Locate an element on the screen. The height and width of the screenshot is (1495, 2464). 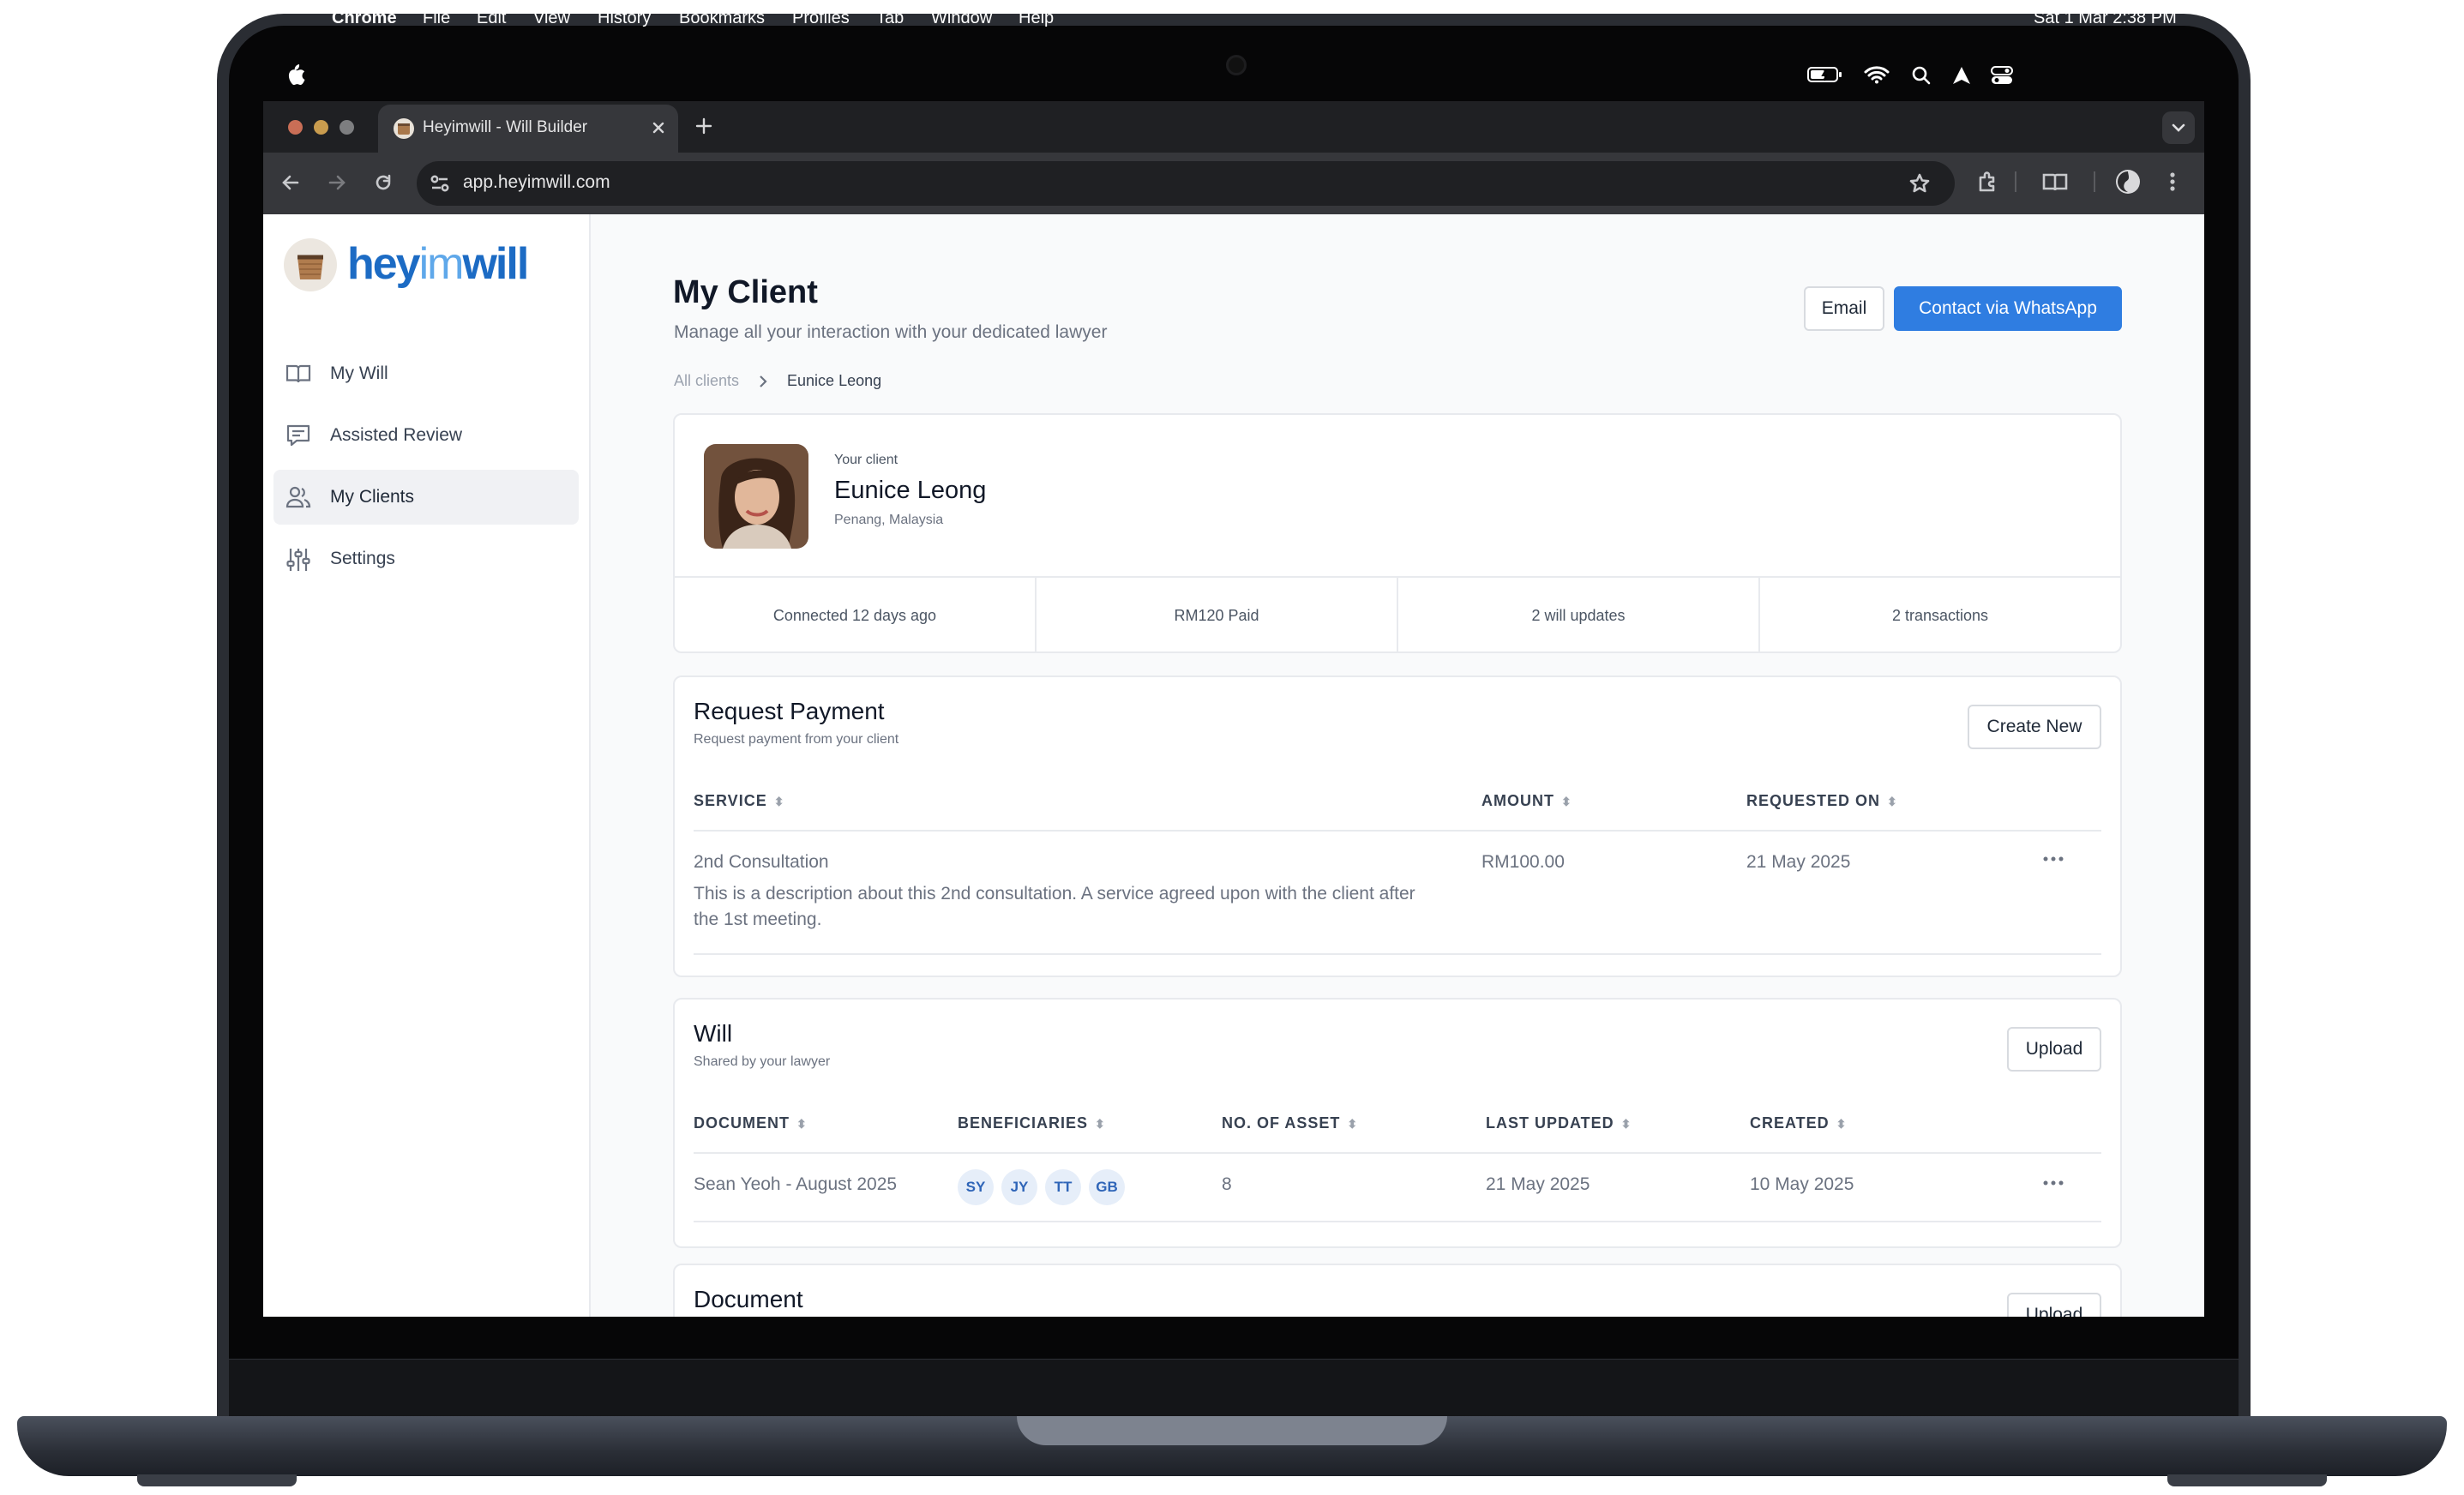
column-header-amount: AMOUNT ⬍ is located at coordinates (1526, 801).